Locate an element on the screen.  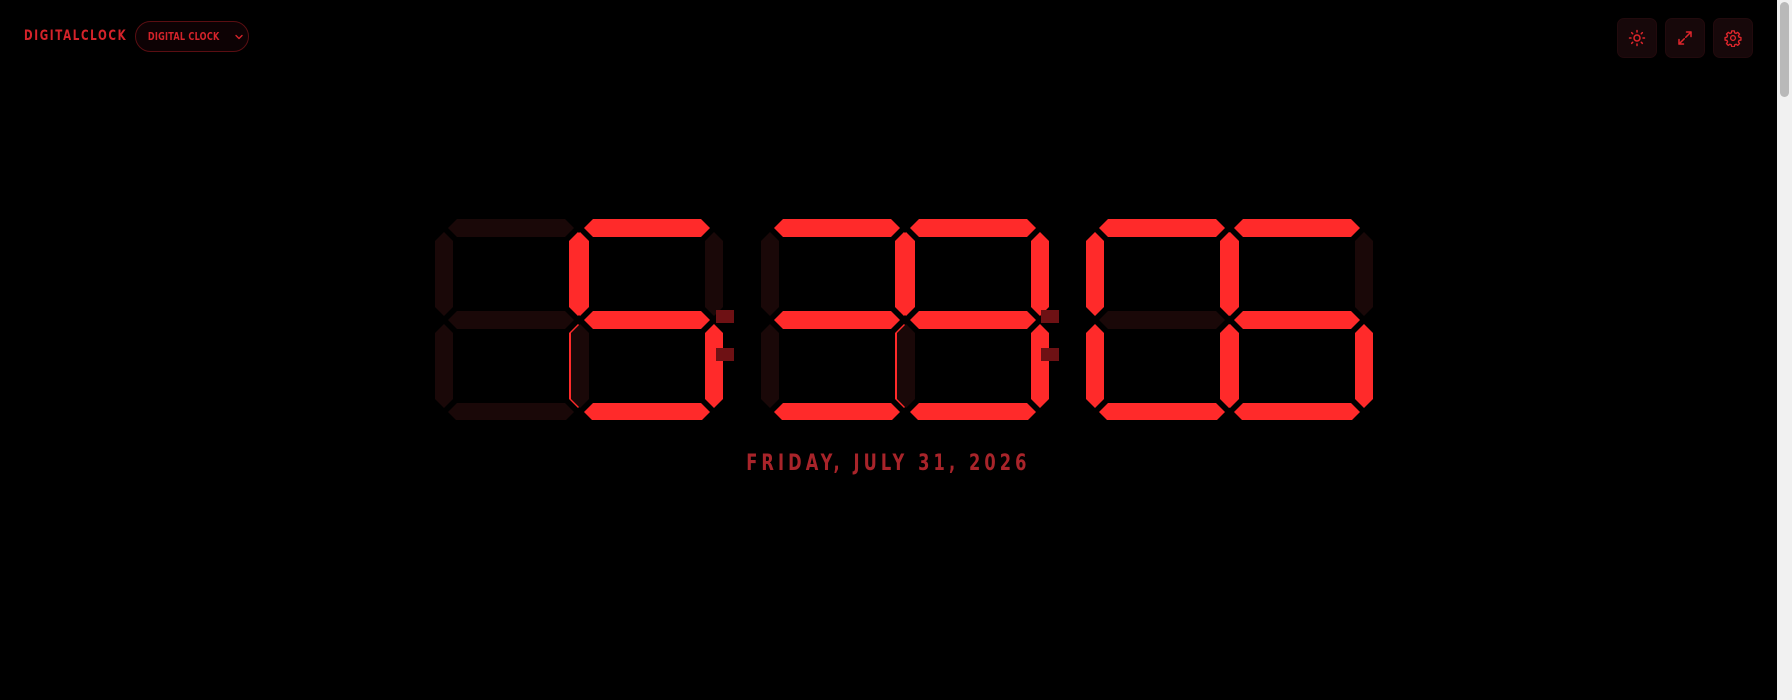
scrollbar-thumb is located at coordinates (1784, 49).